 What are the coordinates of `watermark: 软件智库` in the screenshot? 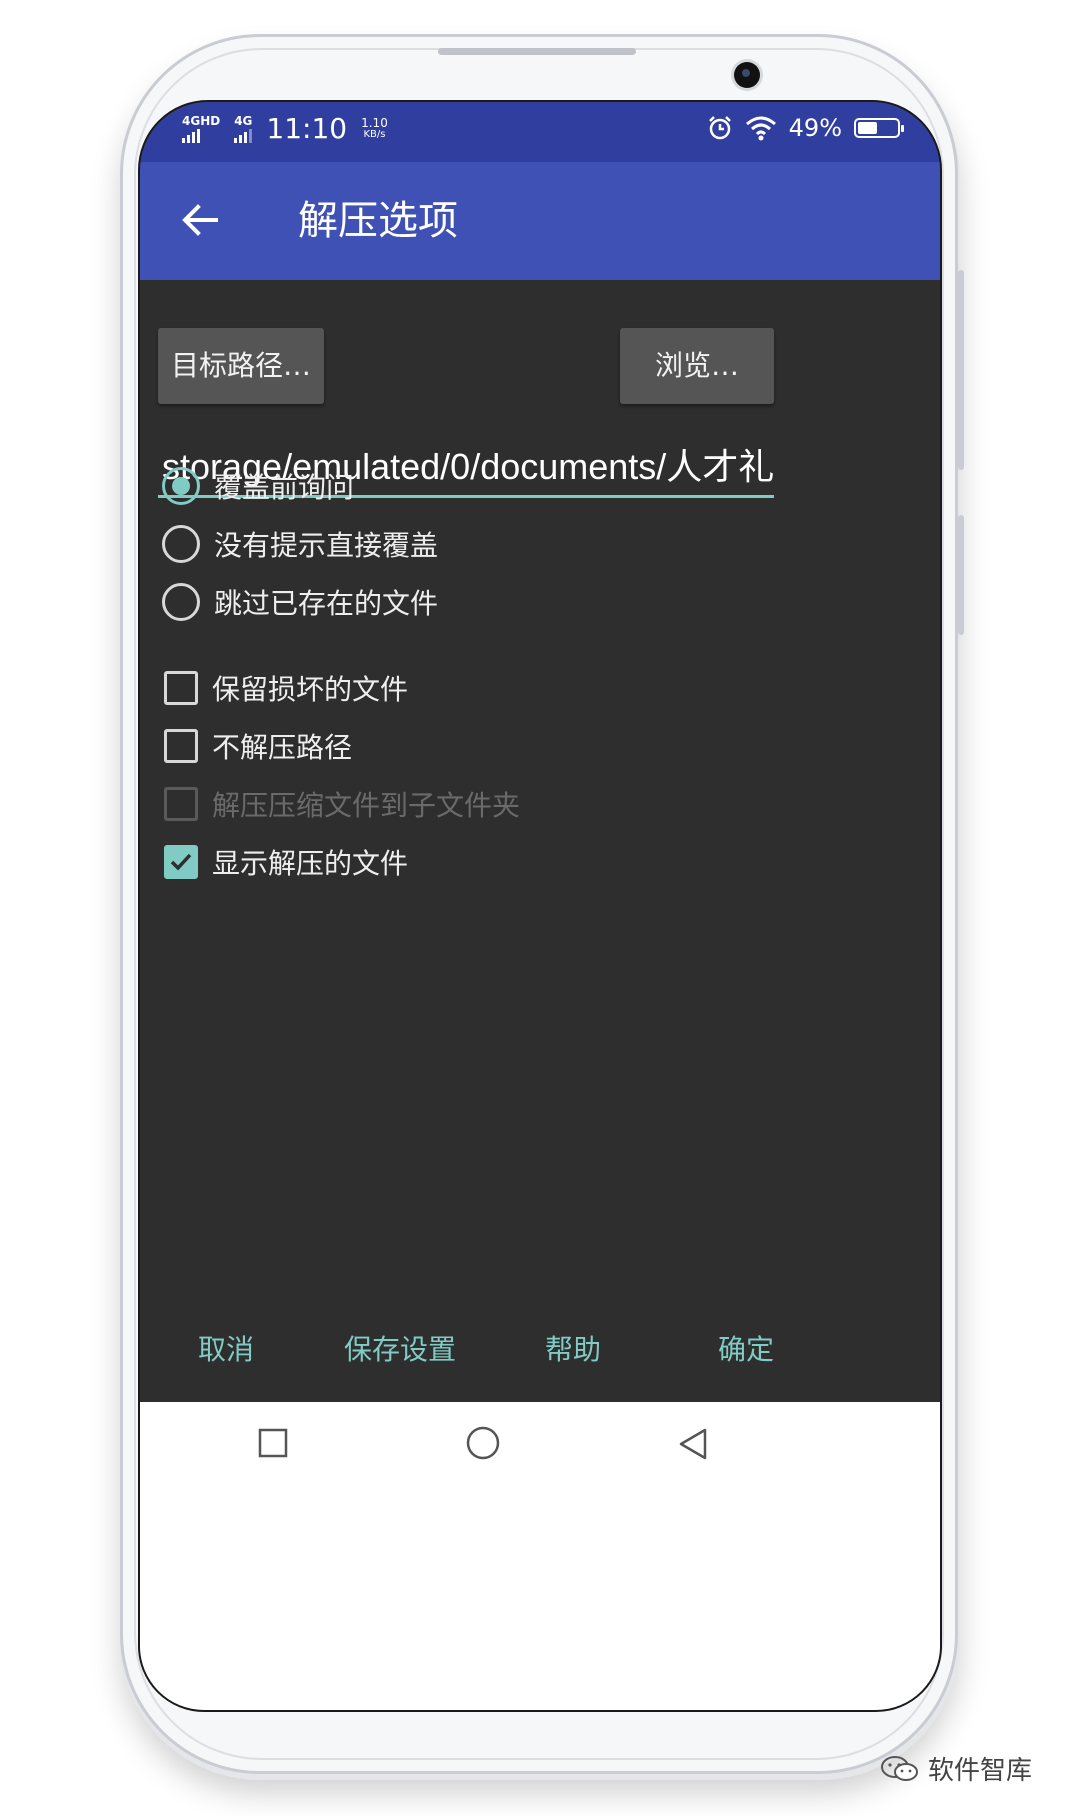 It's located at (956, 1768).